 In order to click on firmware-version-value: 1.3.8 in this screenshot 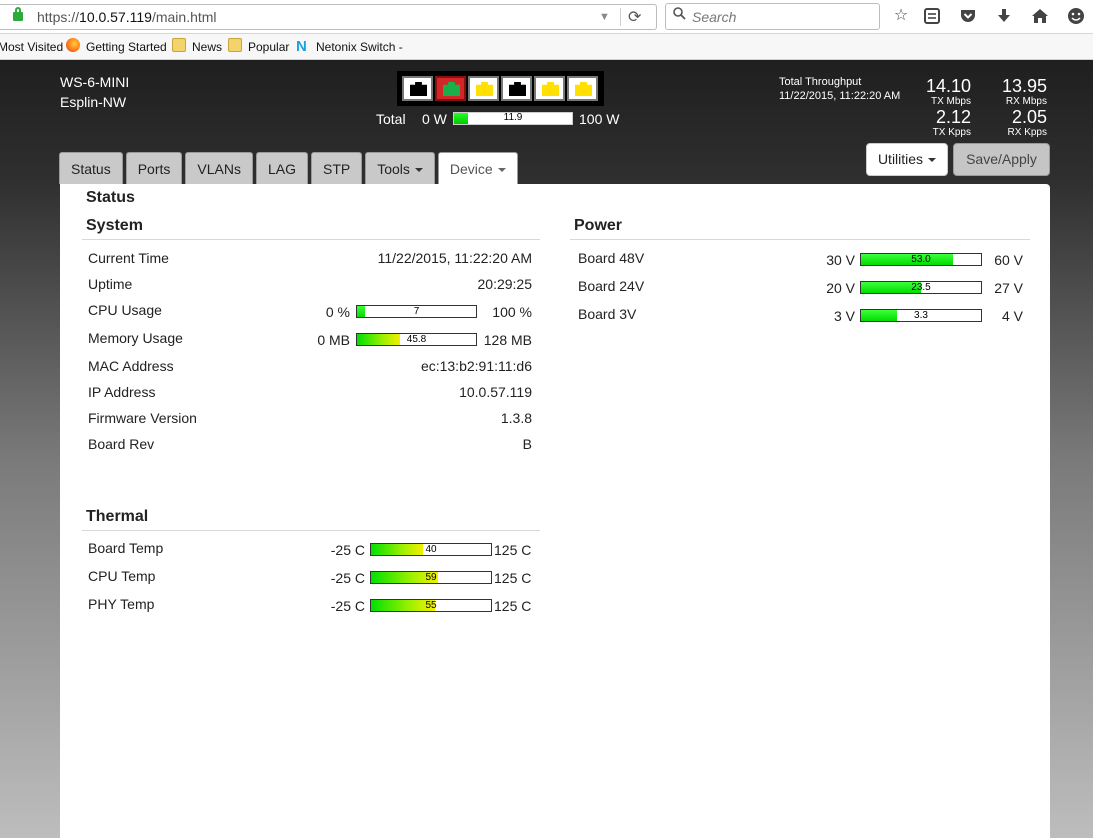, I will do `click(516, 418)`.